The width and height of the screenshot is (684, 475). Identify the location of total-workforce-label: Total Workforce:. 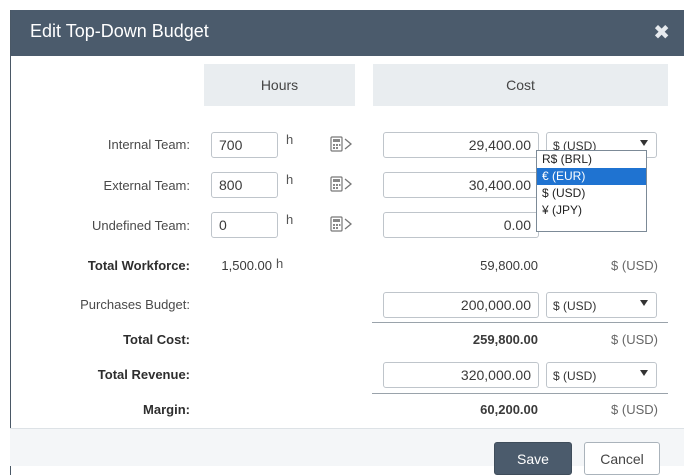
(138, 265).